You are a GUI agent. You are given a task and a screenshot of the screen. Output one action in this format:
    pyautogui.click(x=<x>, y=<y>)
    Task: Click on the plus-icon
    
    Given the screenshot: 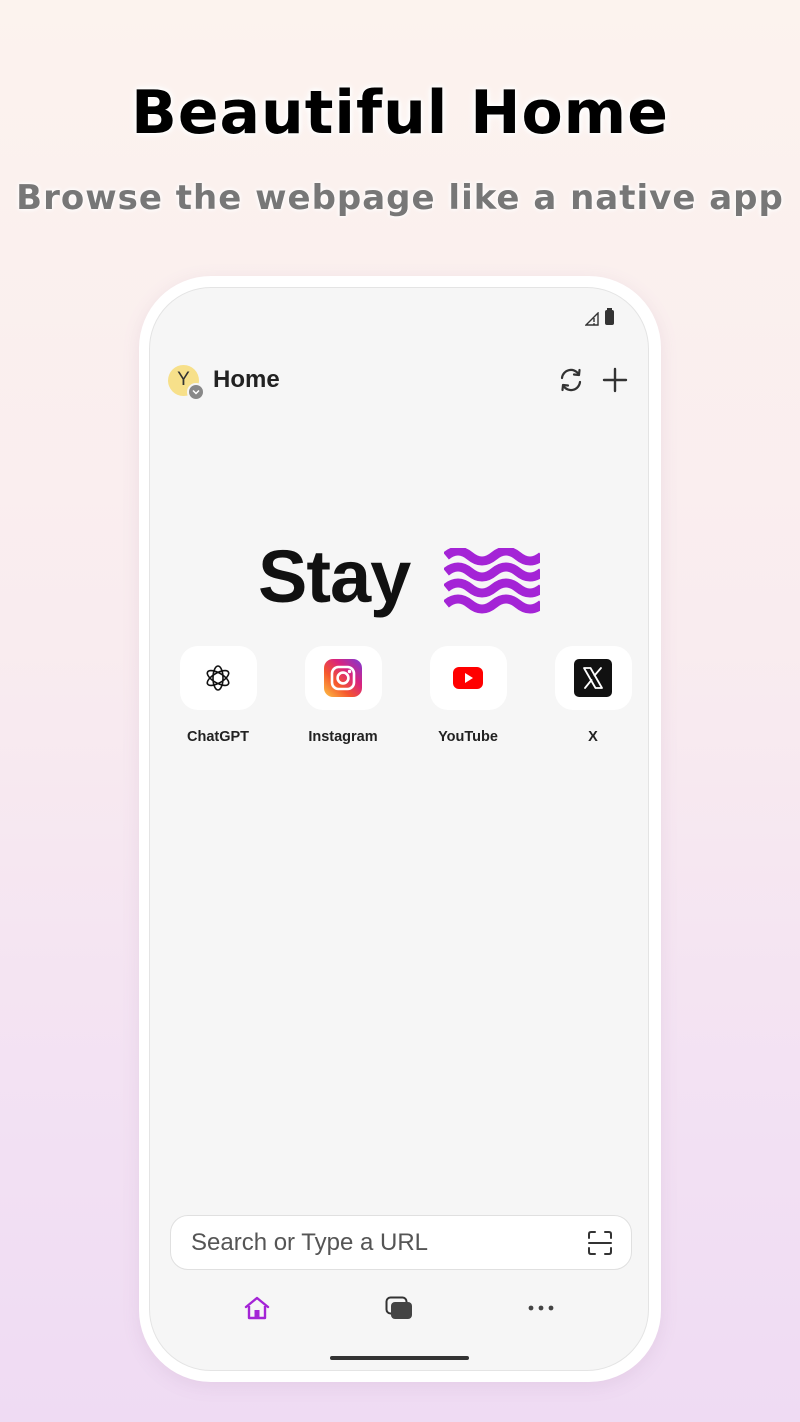 What is the action you would take?
    pyautogui.click(x=615, y=380)
    